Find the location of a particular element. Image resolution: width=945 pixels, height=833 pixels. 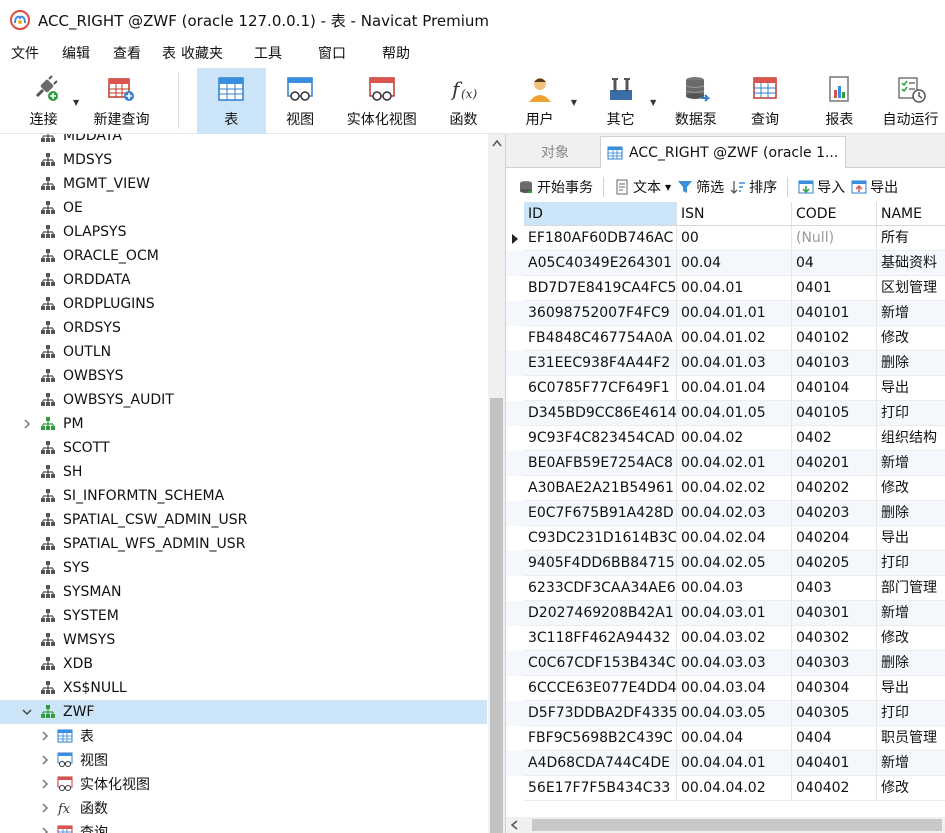

table-button: 表 is located at coordinates (231, 101).